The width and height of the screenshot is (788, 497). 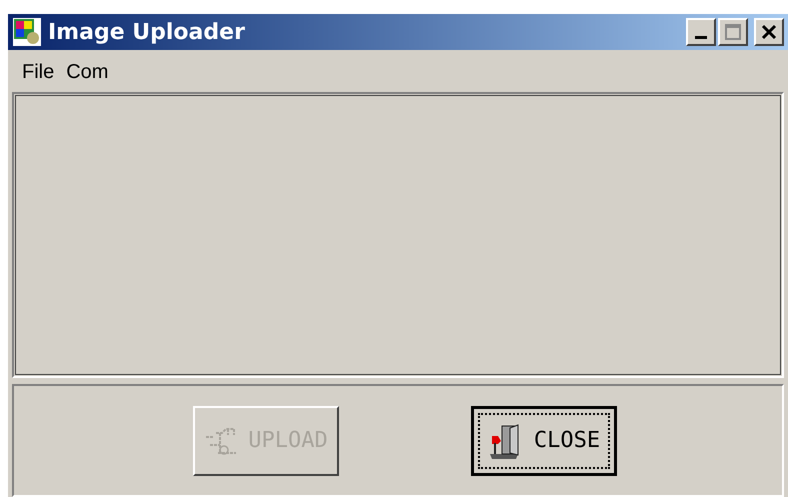 I want to click on close-button: CLOSE, so click(x=544, y=441).